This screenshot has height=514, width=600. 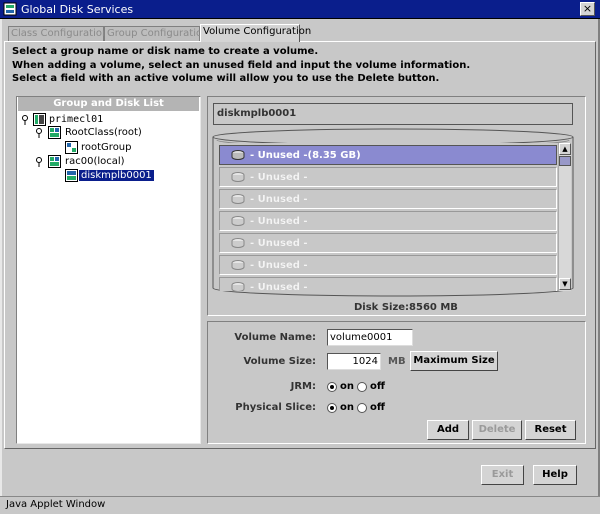 I want to click on maximum-size-button: Maximum Size, so click(x=454, y=361).